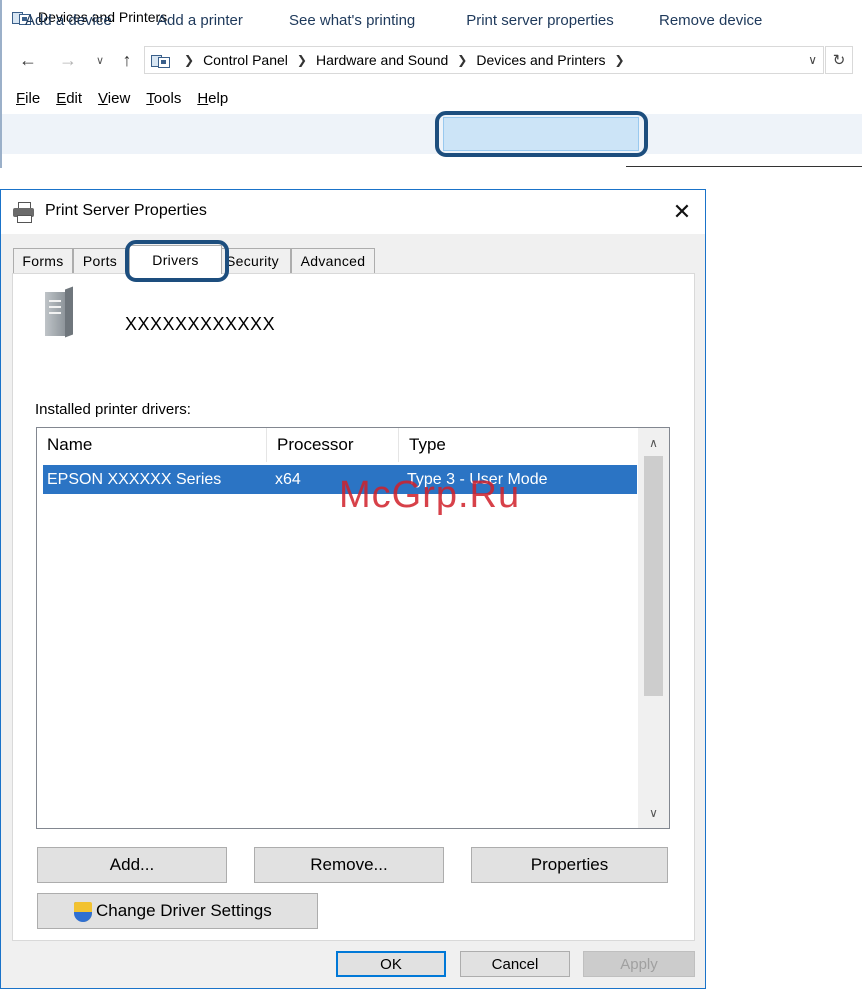  What do you see at coordinates (540, 60) in the screenshot?
I see `breadcrumb-devices-and-printers: Devices and Printers` at bounding box center [540, 60].